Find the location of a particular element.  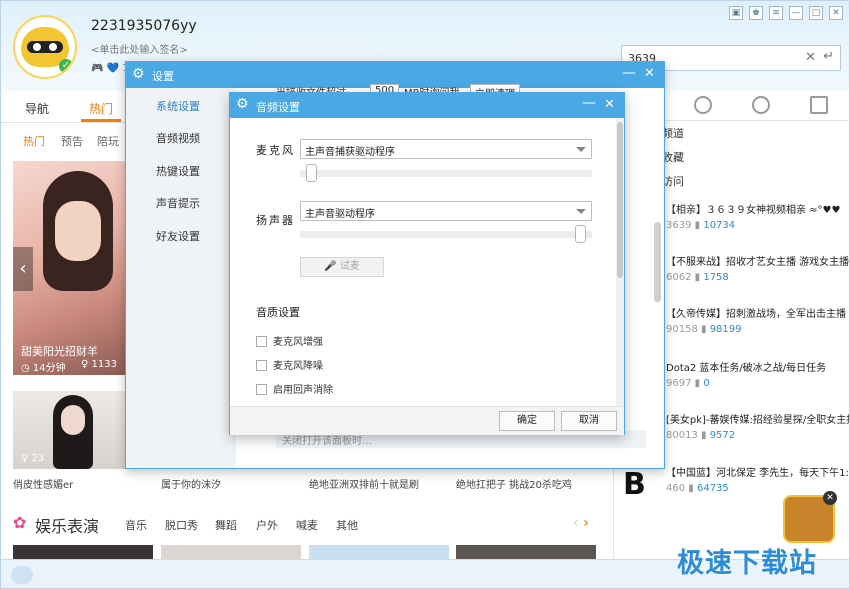

apps-icon is located at coordinates (819, 105).